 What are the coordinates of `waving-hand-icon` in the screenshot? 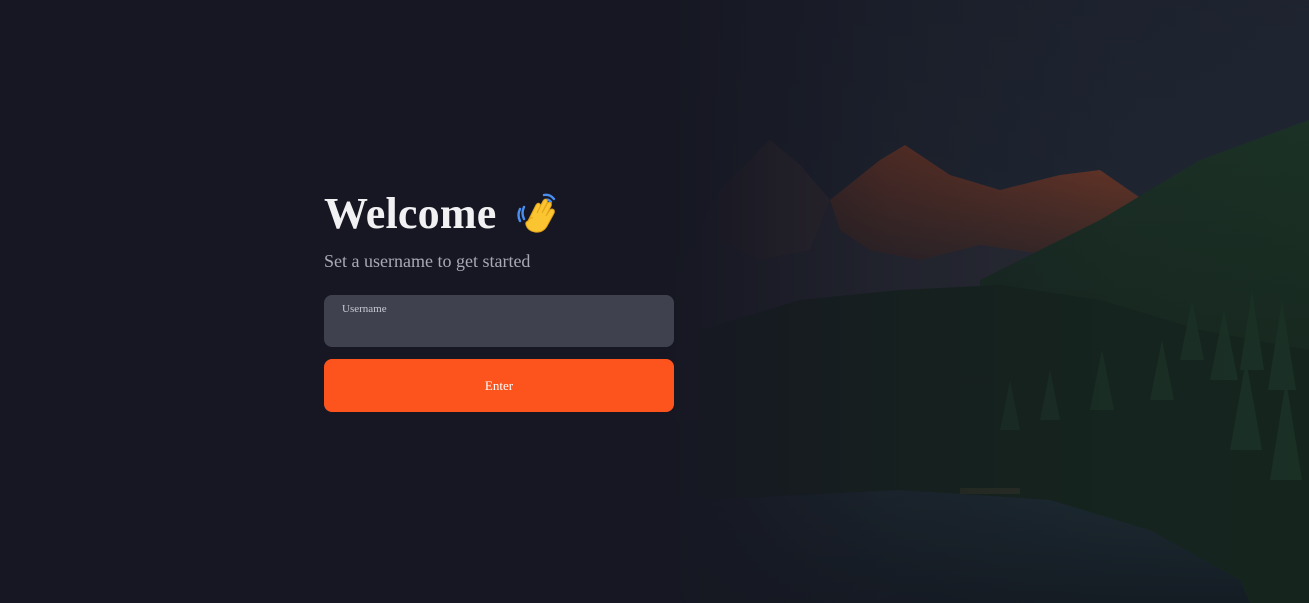 It's located at (537, 214).